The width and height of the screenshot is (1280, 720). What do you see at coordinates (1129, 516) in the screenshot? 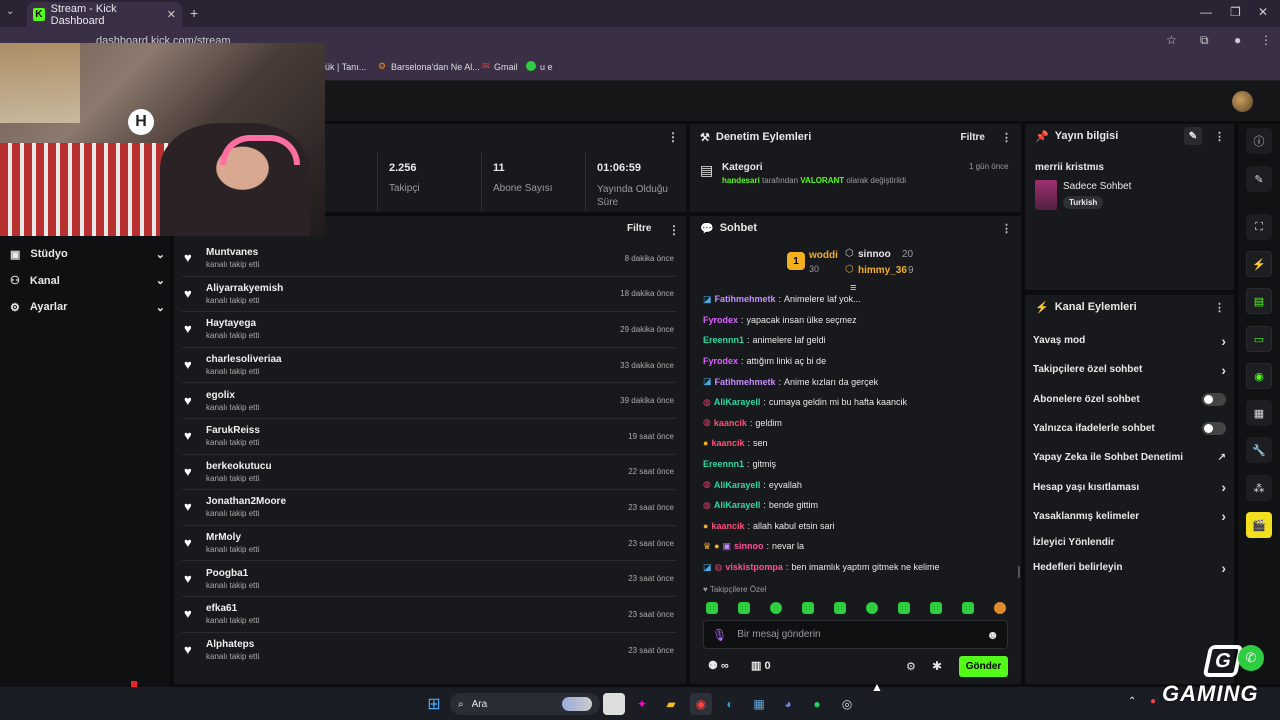
I see `action-banned-words: Yasaklanmış kelimeler ›` at bounding box center [1129, 516].